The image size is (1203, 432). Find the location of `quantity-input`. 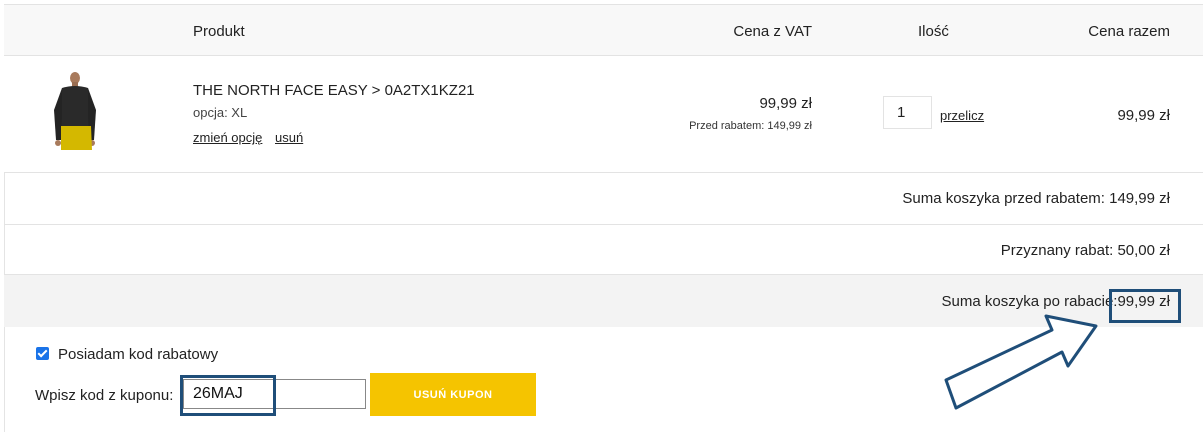

quantity-input is located at coordinates (907, 112).